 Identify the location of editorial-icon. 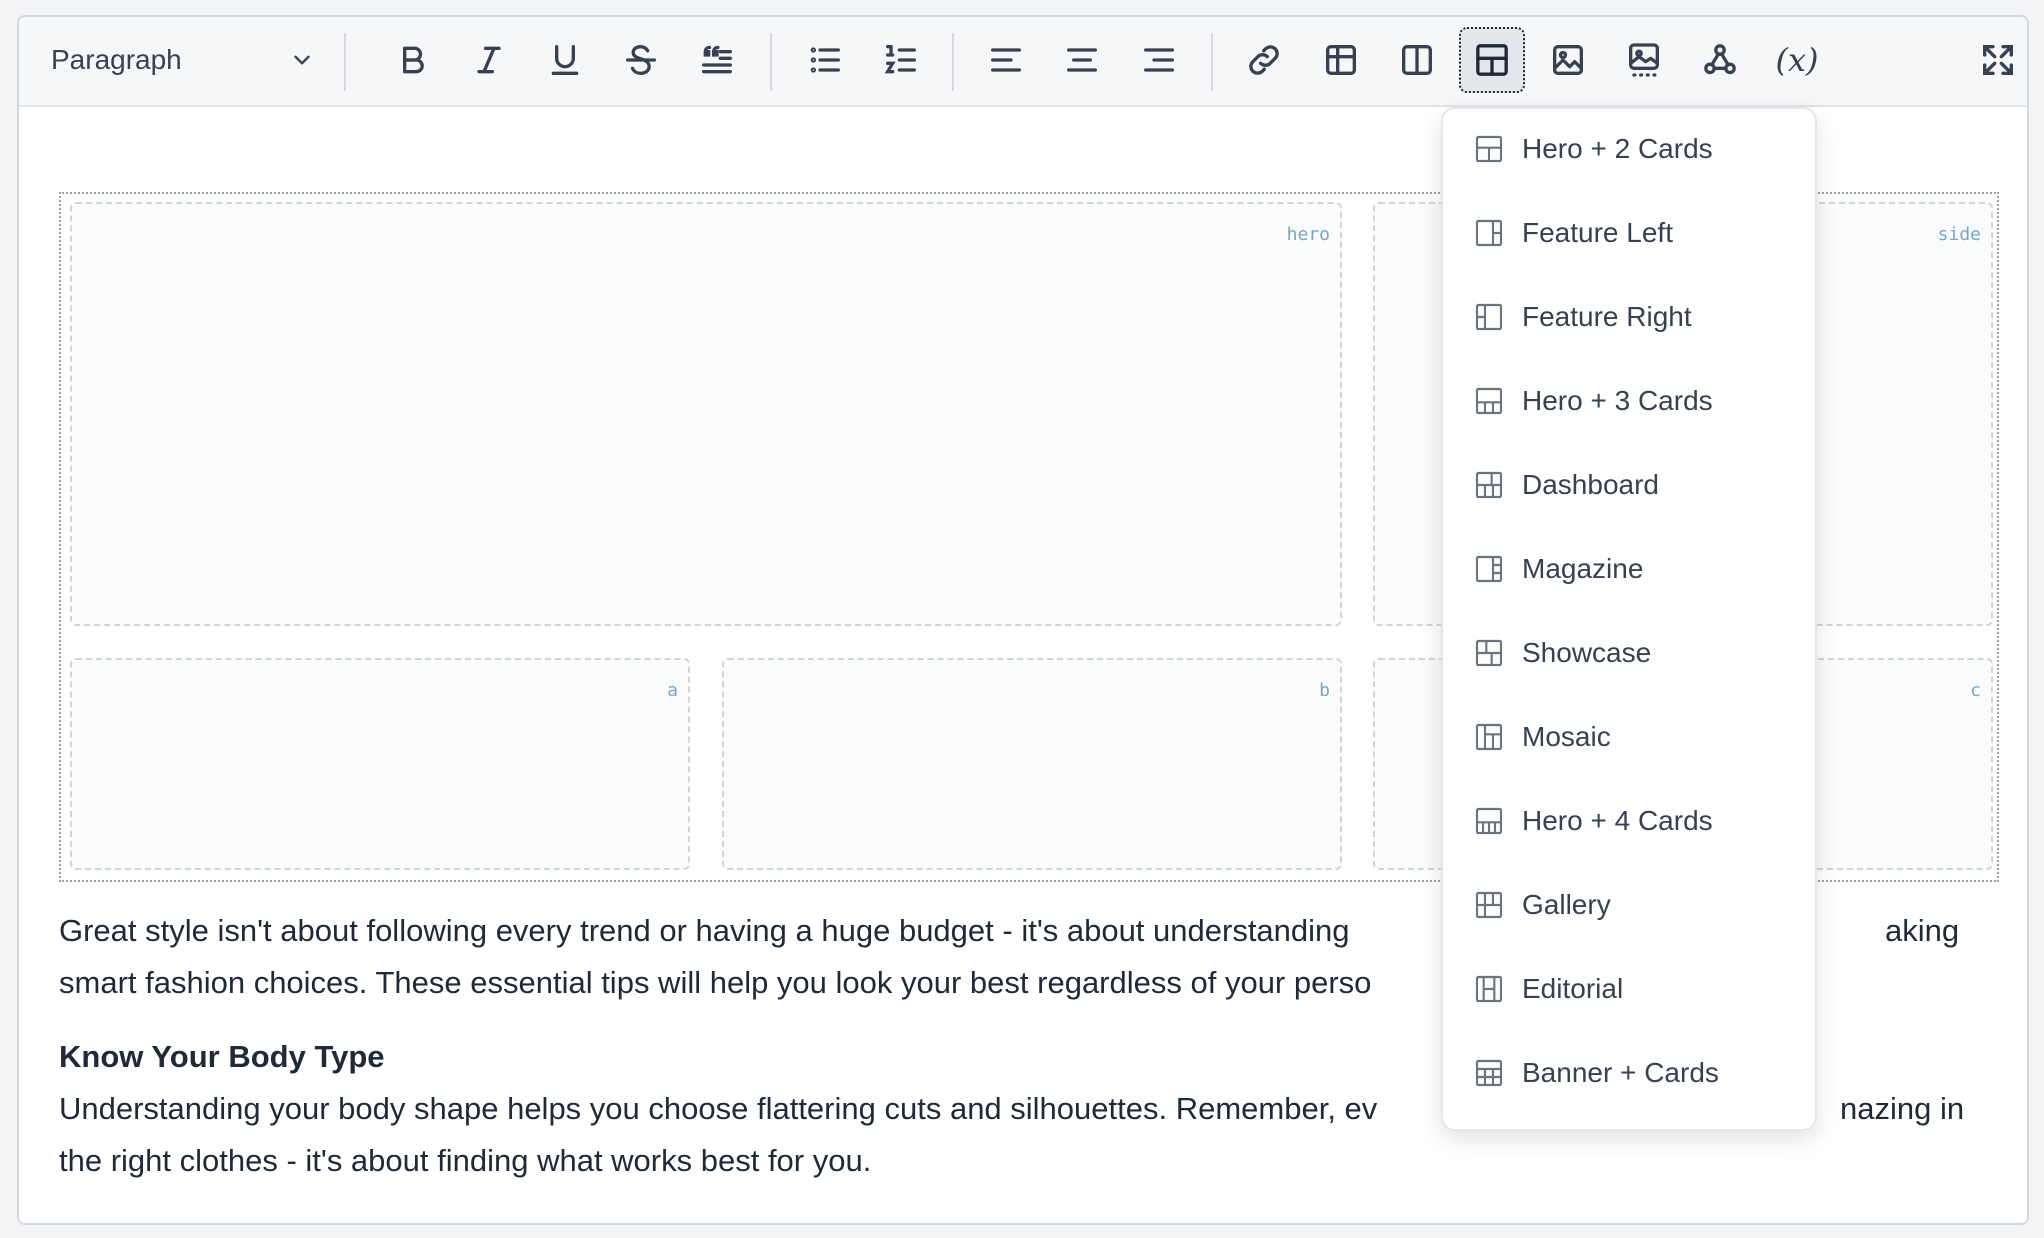
(1489, 989).